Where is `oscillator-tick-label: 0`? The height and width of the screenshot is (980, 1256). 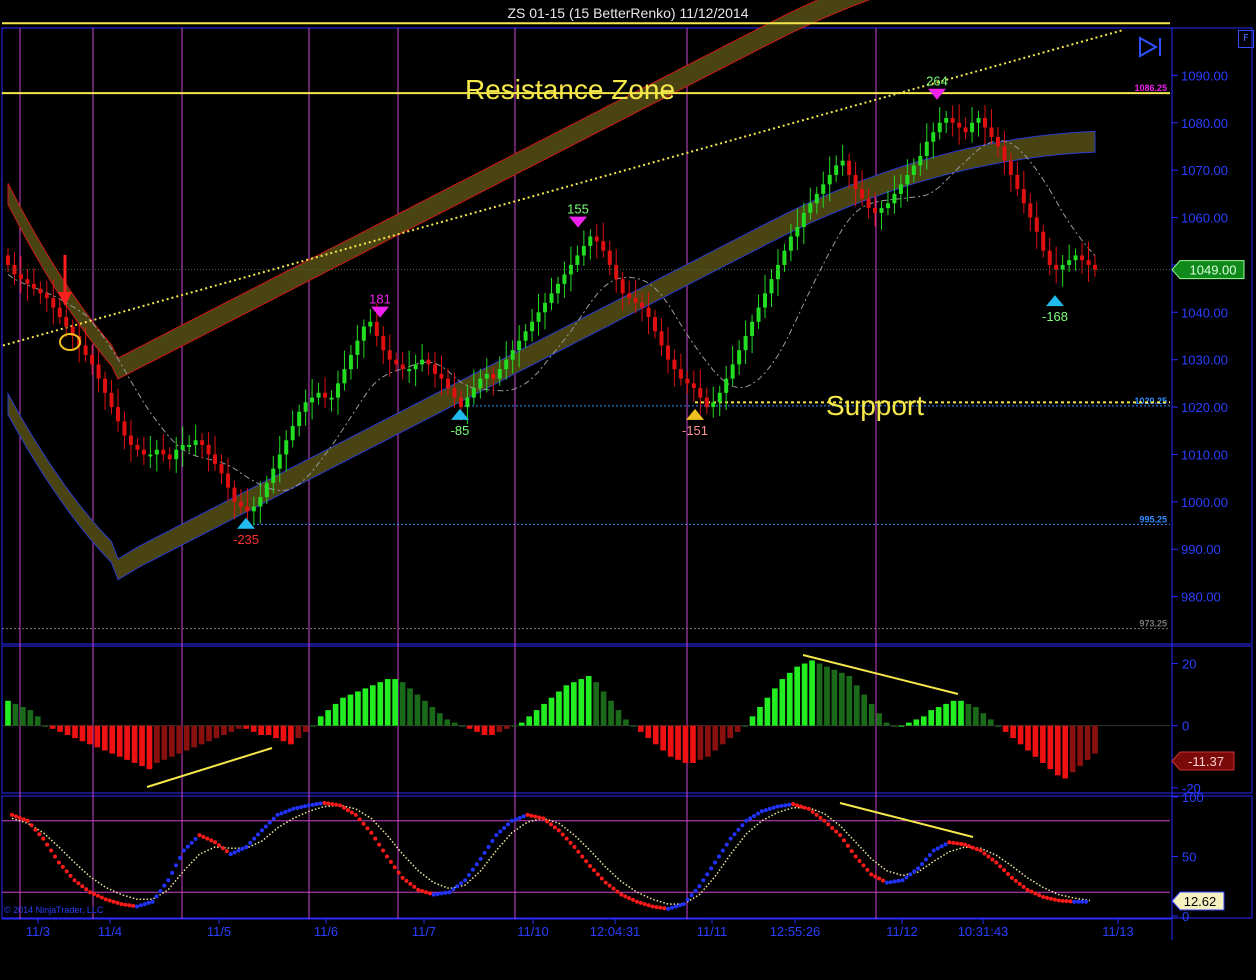
oscillator-tick-label: 0 is located at coordinates (1185, 916).